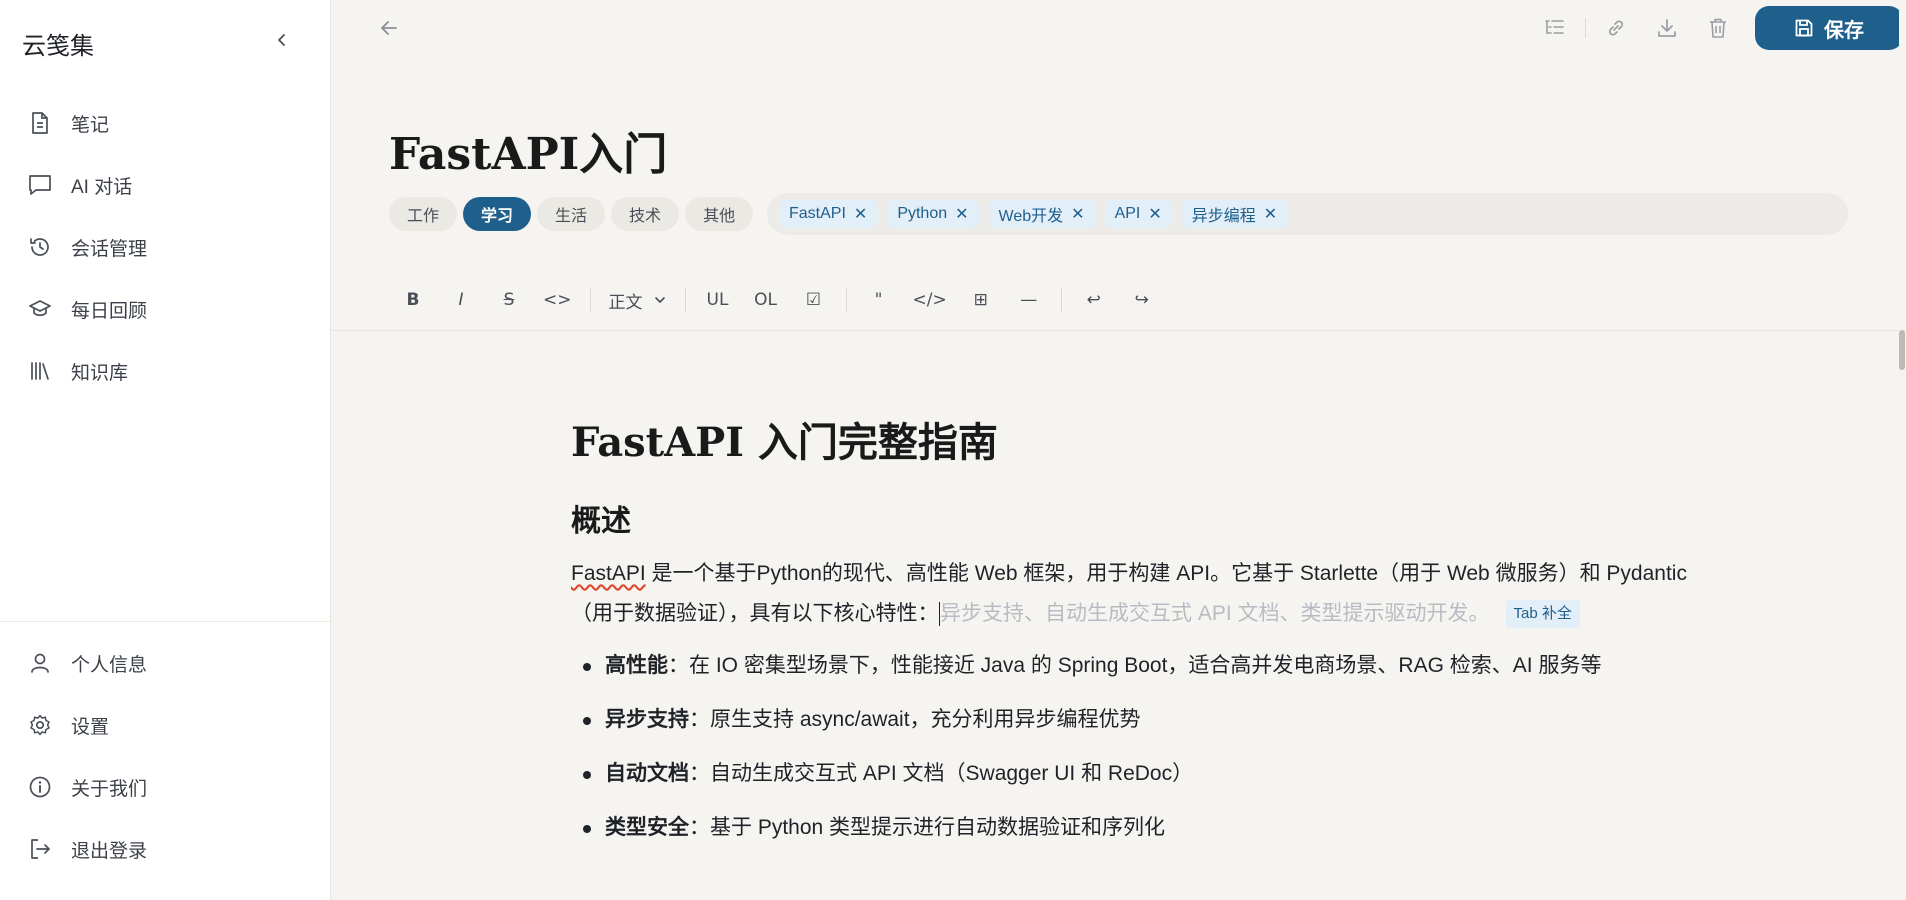 The width and height of the screenshot is (1906, 900). Describe the element at coordinates (645, 214) in the screenshot. I see `category-chip-tech: 技术` at that location.